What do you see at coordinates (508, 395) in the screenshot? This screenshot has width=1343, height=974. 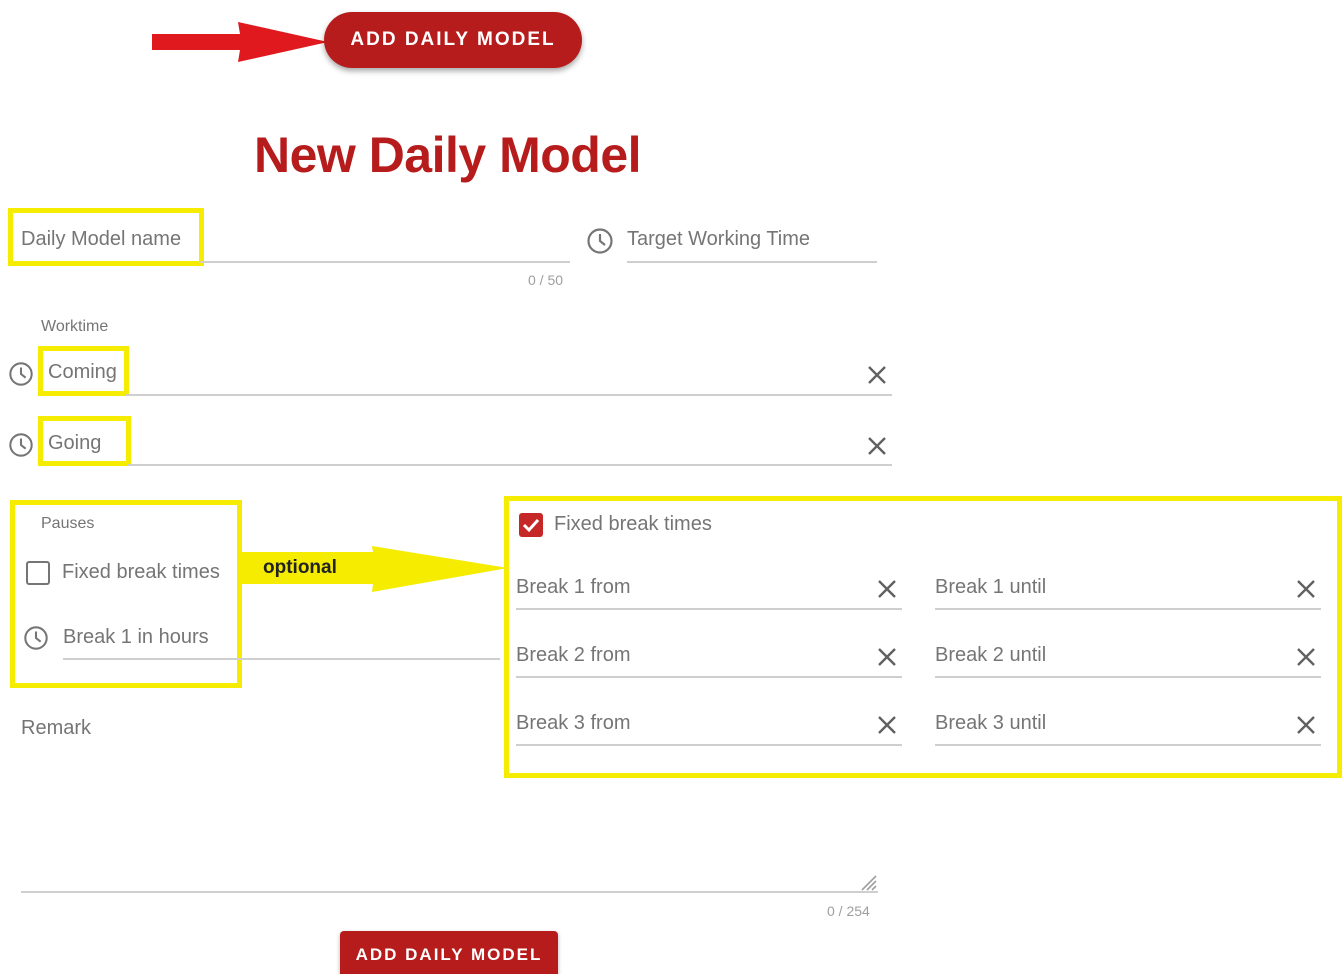 I see `coming-underline` at bounding box center [508, 395].